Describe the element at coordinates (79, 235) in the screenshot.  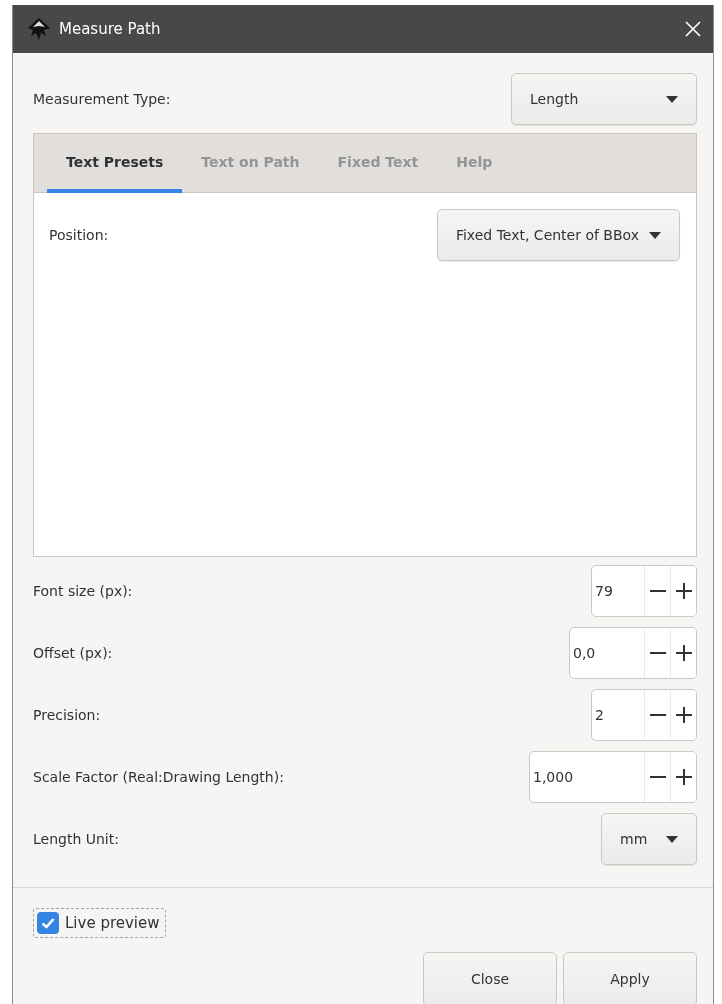
I see `field-label: Position:` at that location.